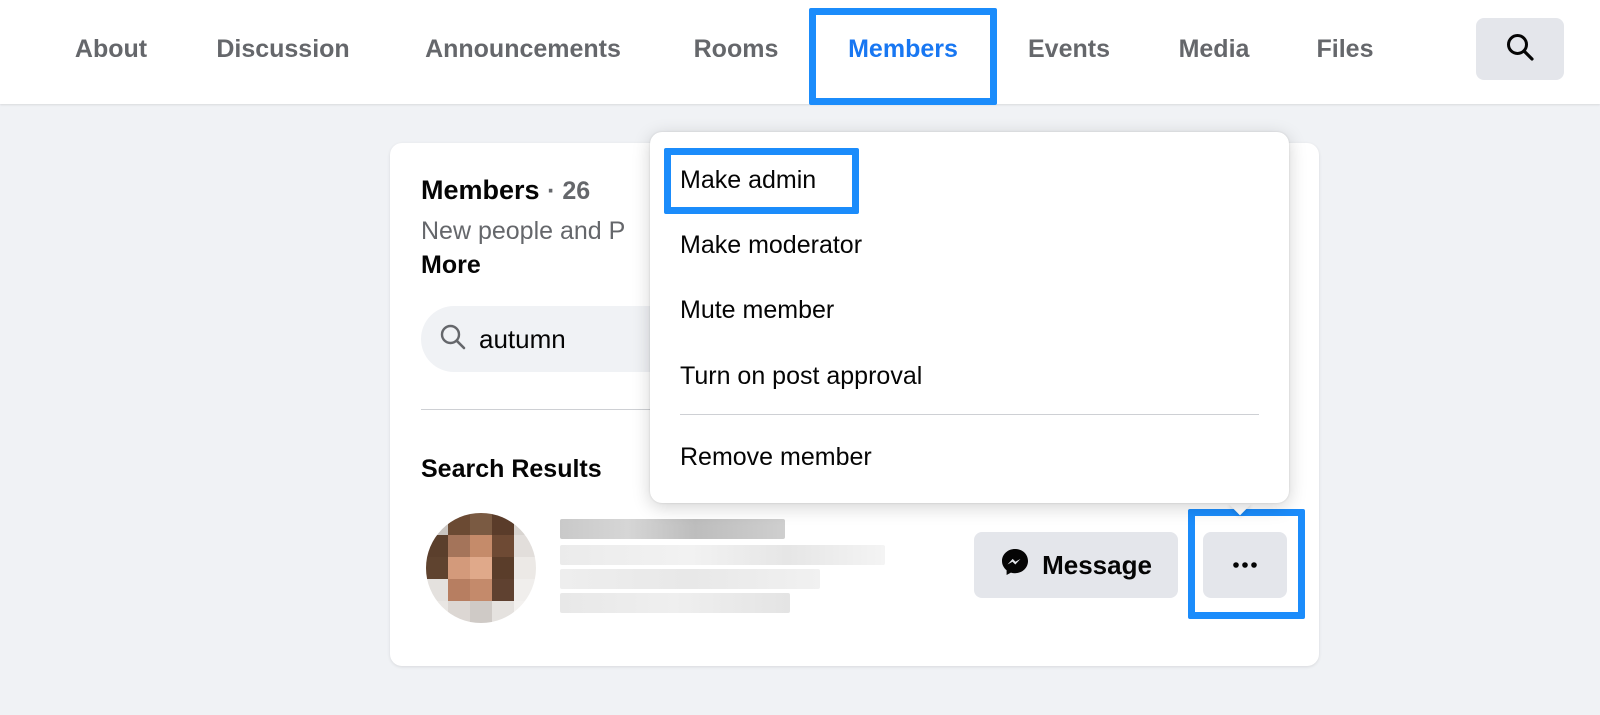 This screenshot has height=715, width=1600. What do you see at coordinates (111, 49) in the screenshot?
I see `tab-about: About` at bounding box center [111, 49].